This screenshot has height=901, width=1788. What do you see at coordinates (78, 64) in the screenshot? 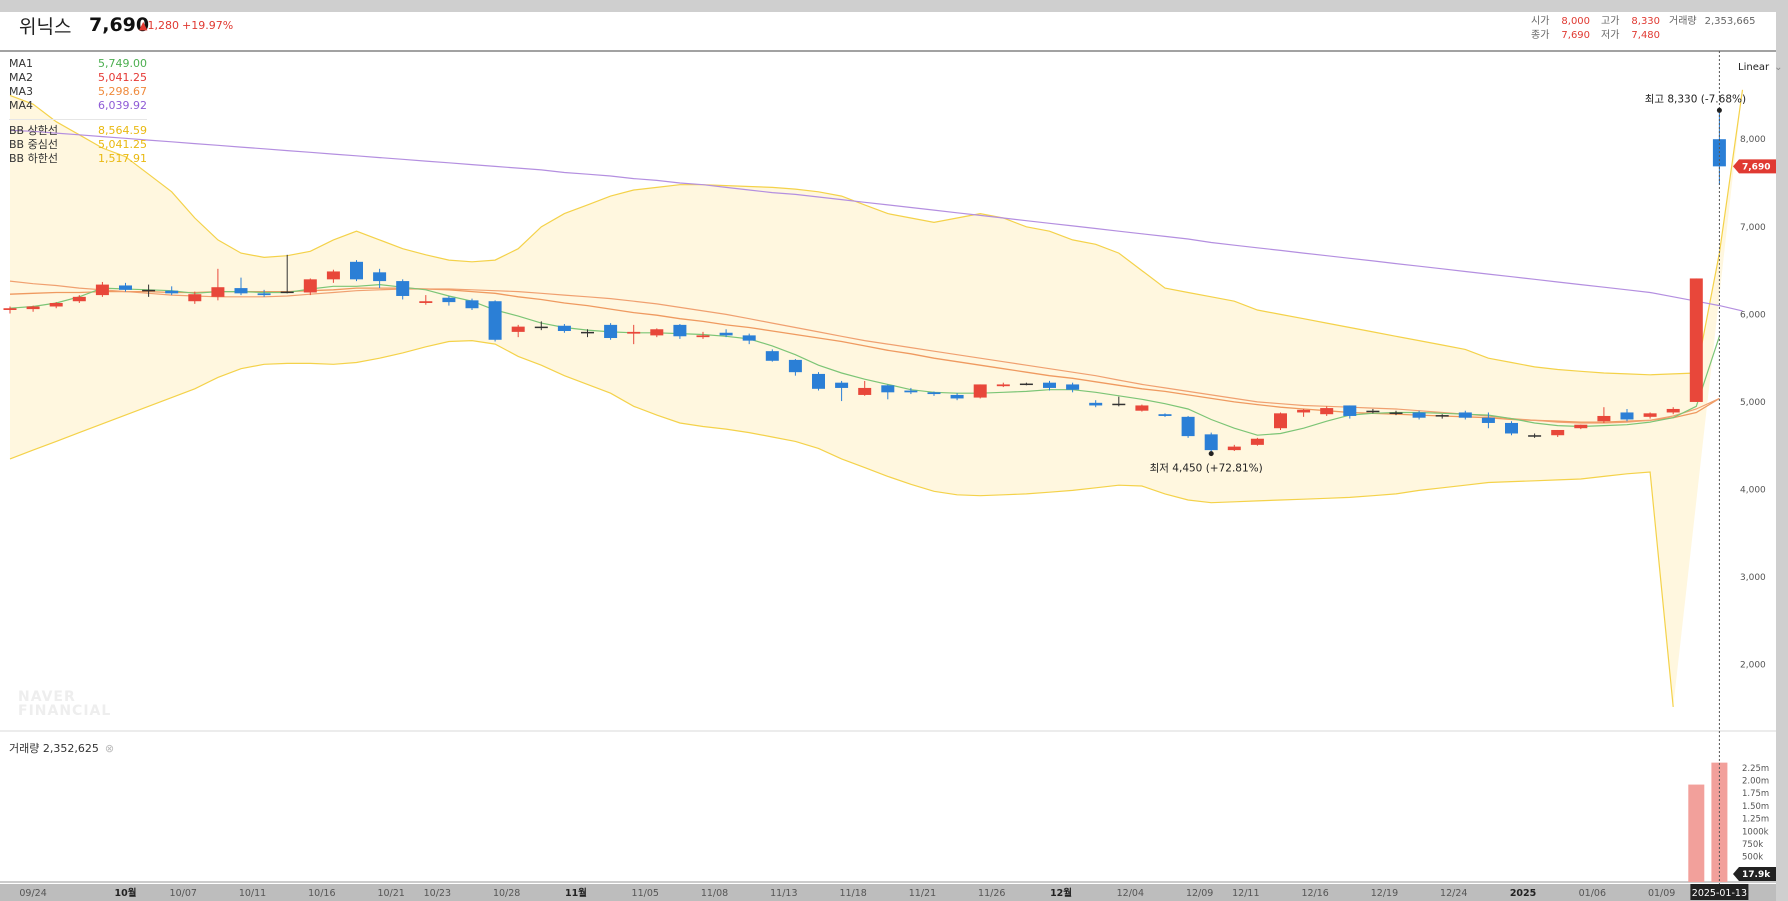
I see `legend-ma1: MA1 5,749.00` at bounding box center [78, 64].